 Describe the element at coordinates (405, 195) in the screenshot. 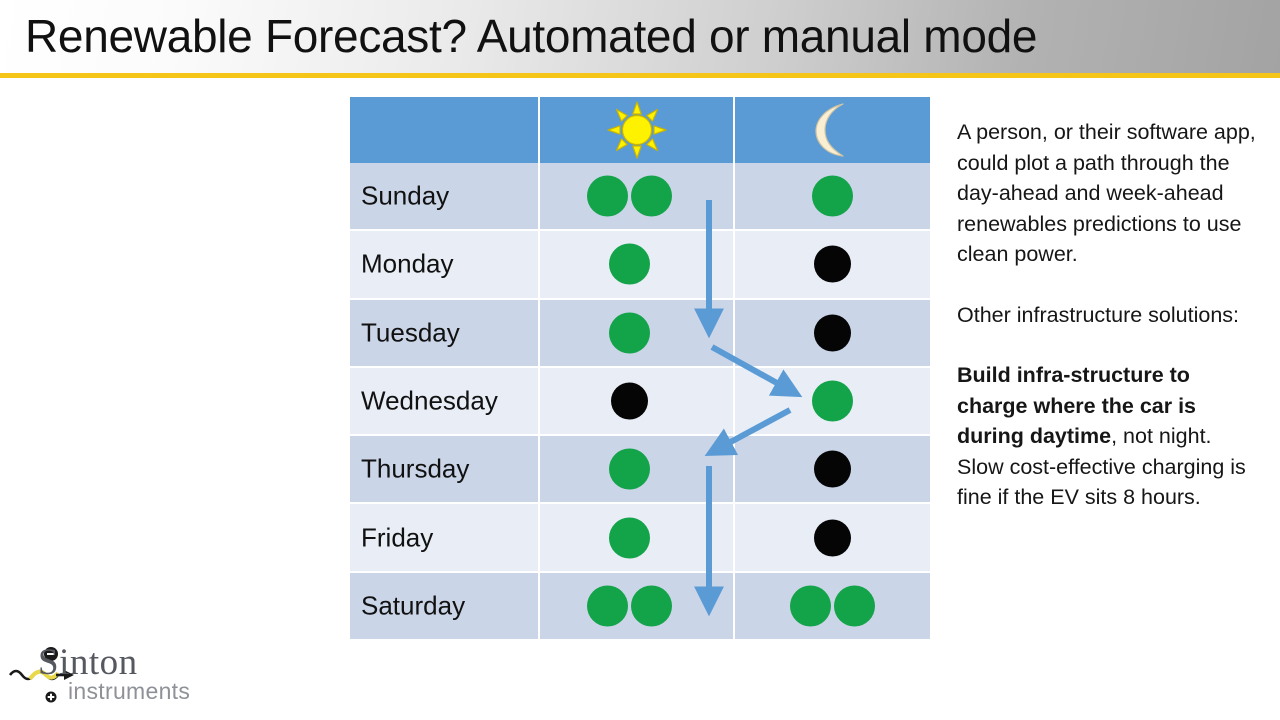

I see `day-label: Sunday` at that location.